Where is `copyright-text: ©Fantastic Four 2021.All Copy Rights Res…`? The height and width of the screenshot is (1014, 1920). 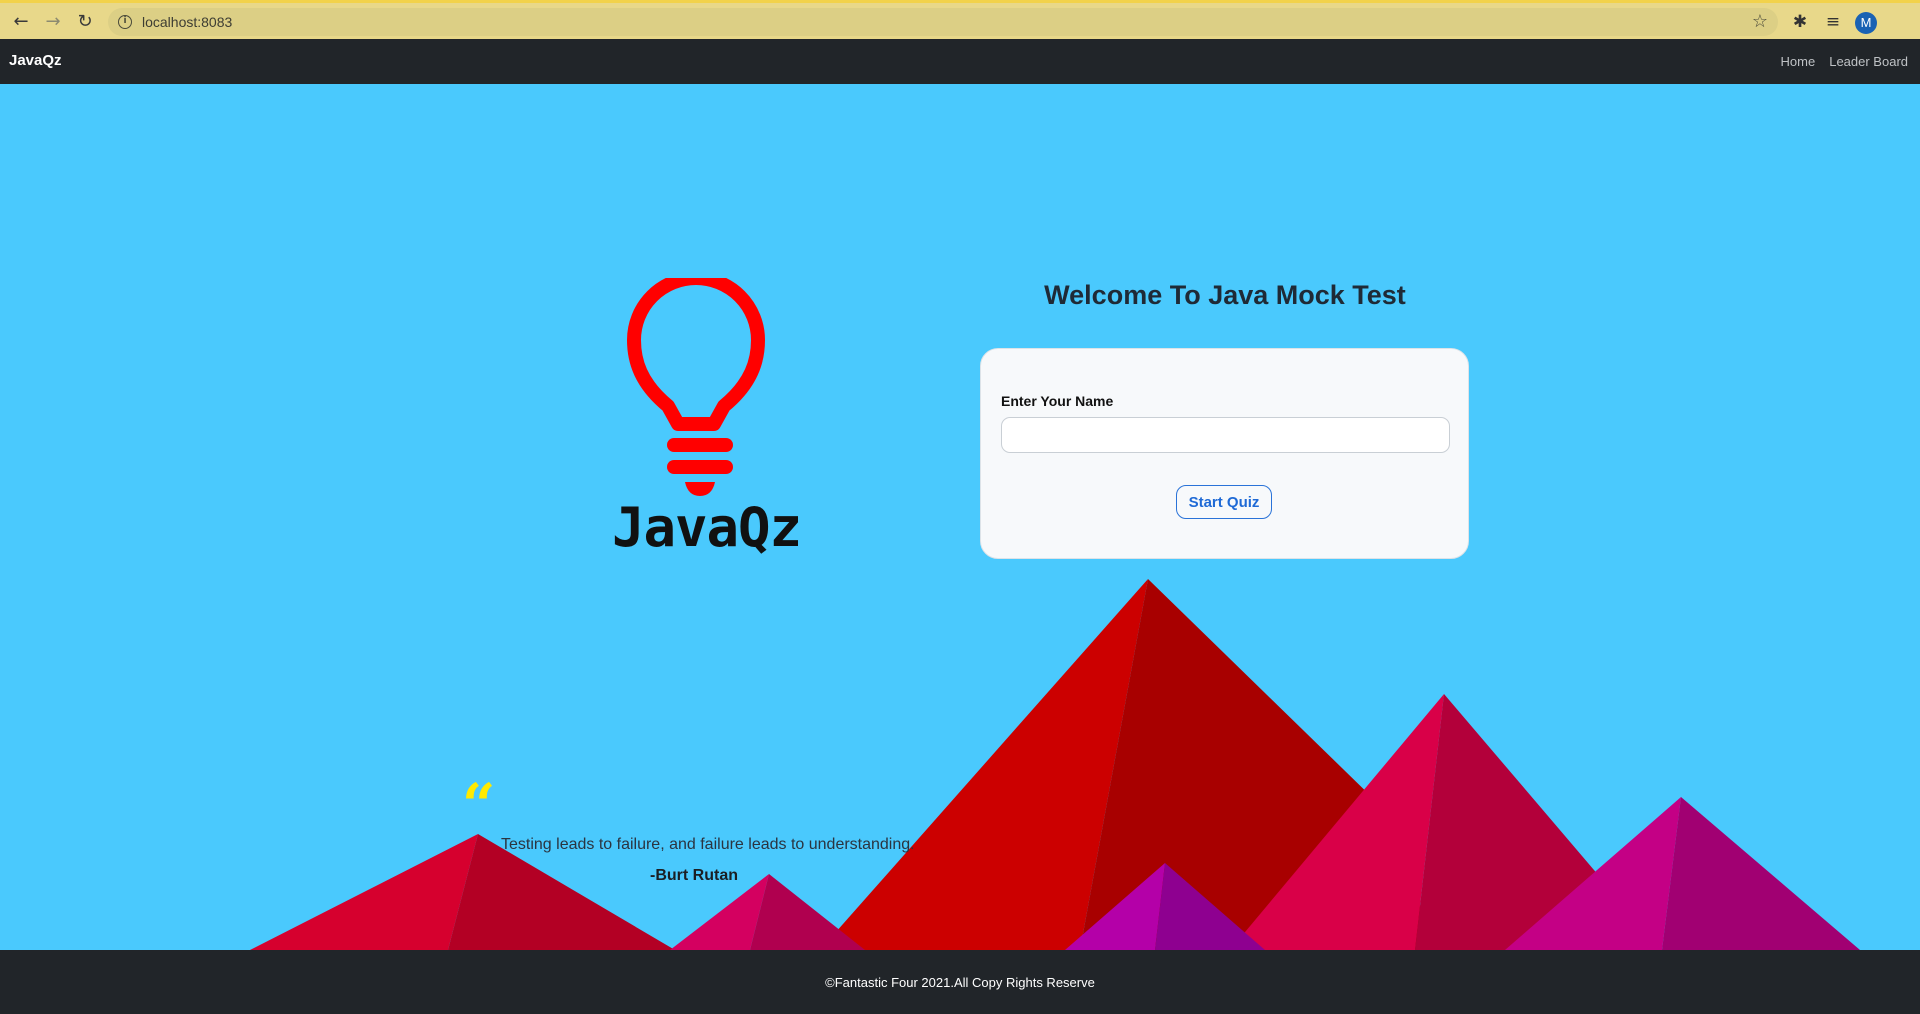 copyright-text: ©Fantastic Four 2021.All Copy Rights Res… is located at coordinates (960, 982).